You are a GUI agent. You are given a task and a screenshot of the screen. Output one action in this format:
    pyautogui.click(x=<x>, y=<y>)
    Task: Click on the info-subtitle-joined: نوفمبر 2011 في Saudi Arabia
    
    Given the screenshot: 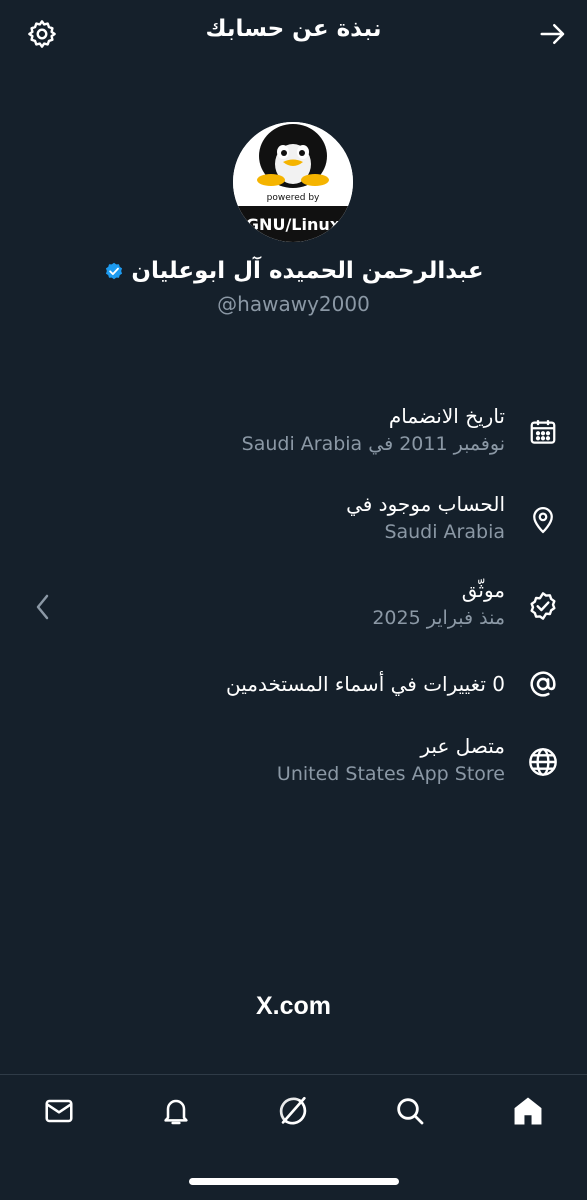 What is the action you would take?
    pyautogui.click(x=373, y=444)
    